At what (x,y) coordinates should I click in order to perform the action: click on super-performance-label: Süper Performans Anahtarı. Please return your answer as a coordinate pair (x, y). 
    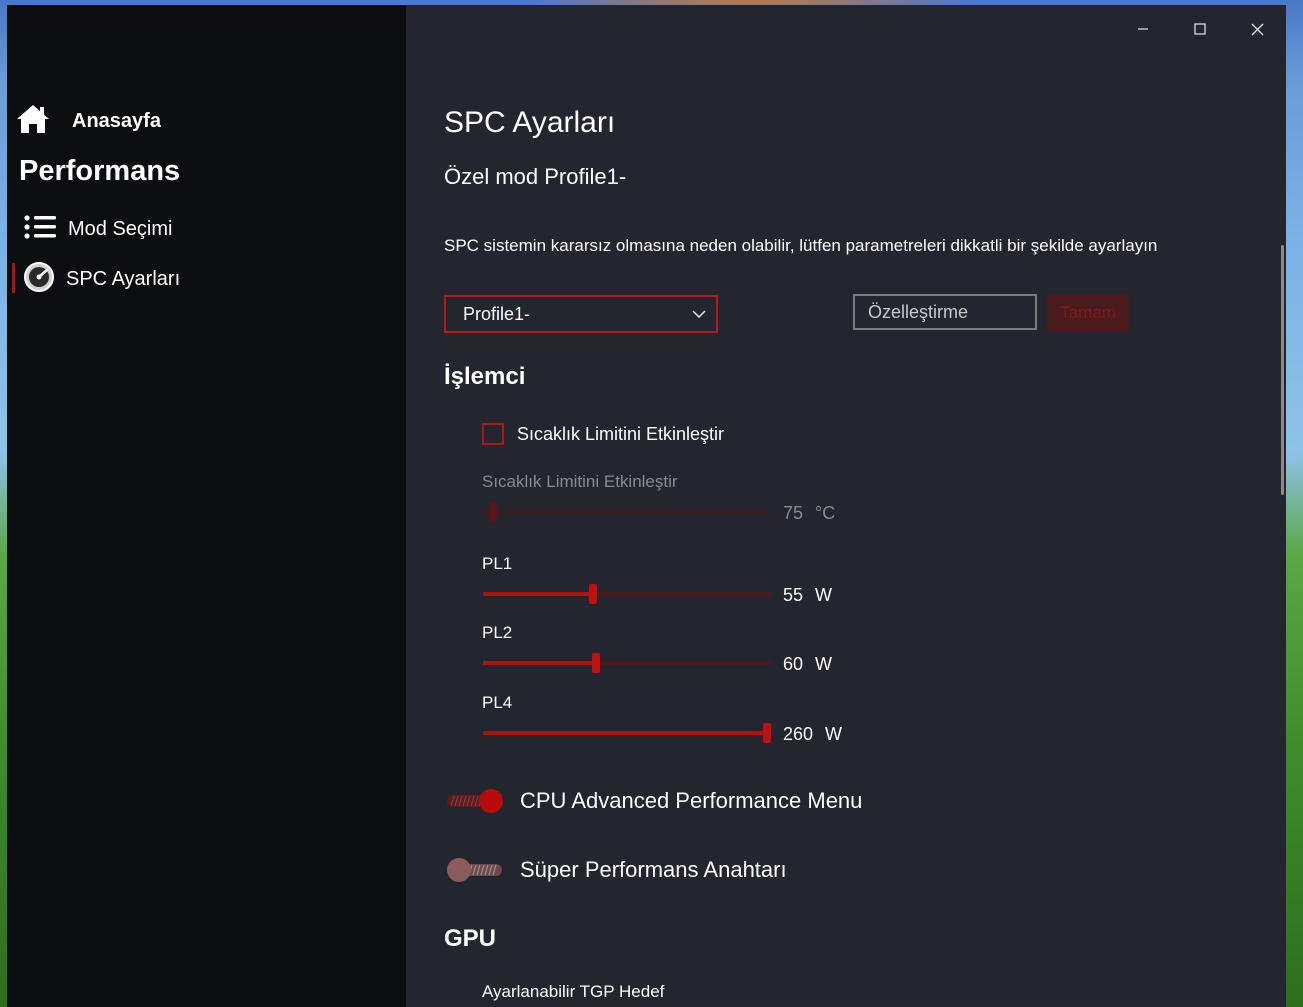
    Looking at the image, I should click on (653, 869).